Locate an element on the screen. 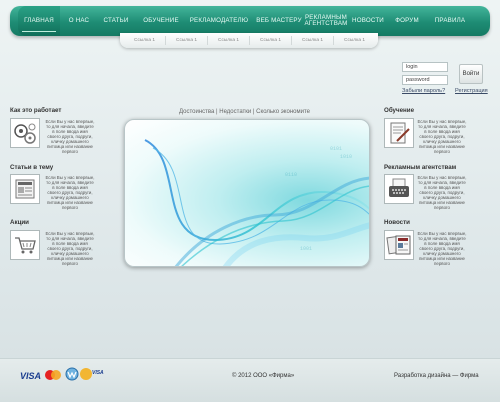  abstract-waves-image: 0101 1010 0110 1001 is located at coordinates (256, 202).